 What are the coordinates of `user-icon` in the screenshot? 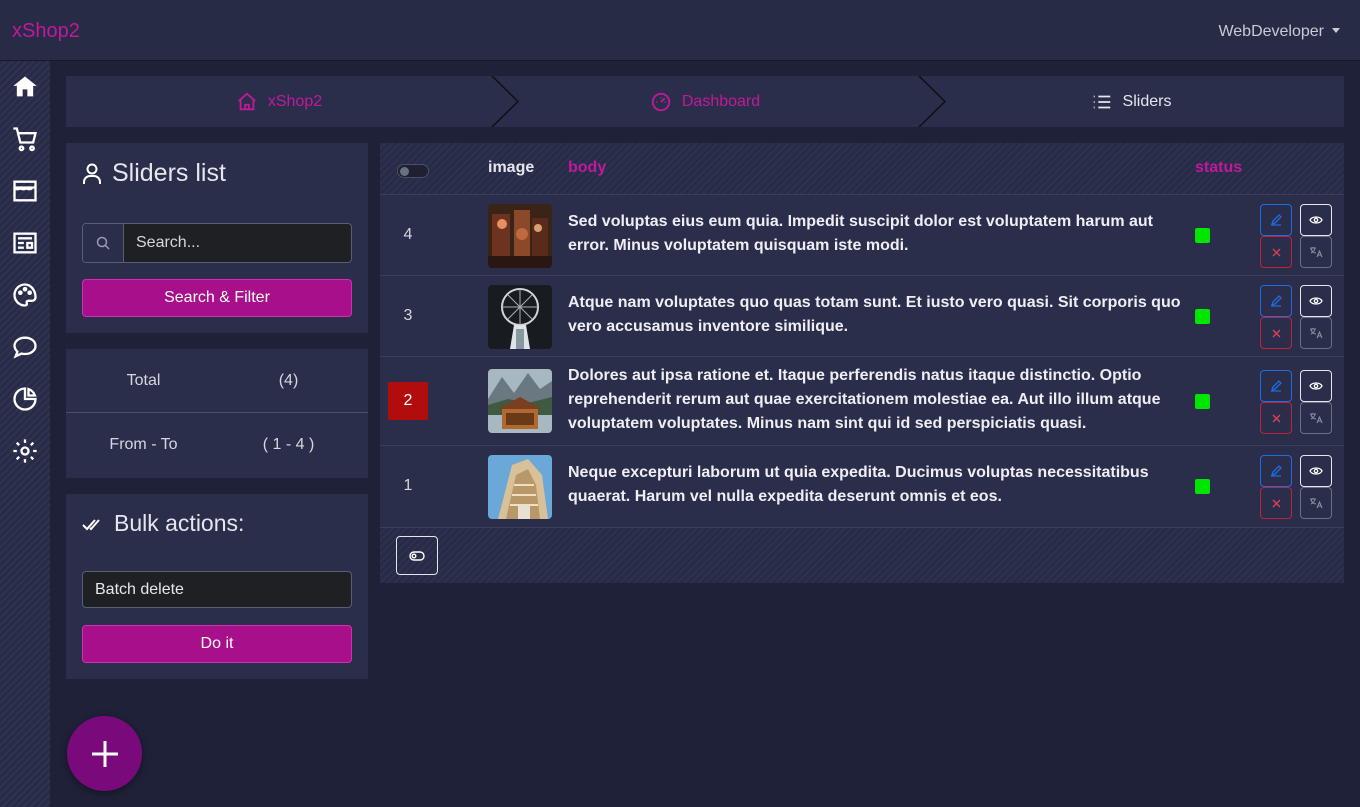 It's located at (92, 173).